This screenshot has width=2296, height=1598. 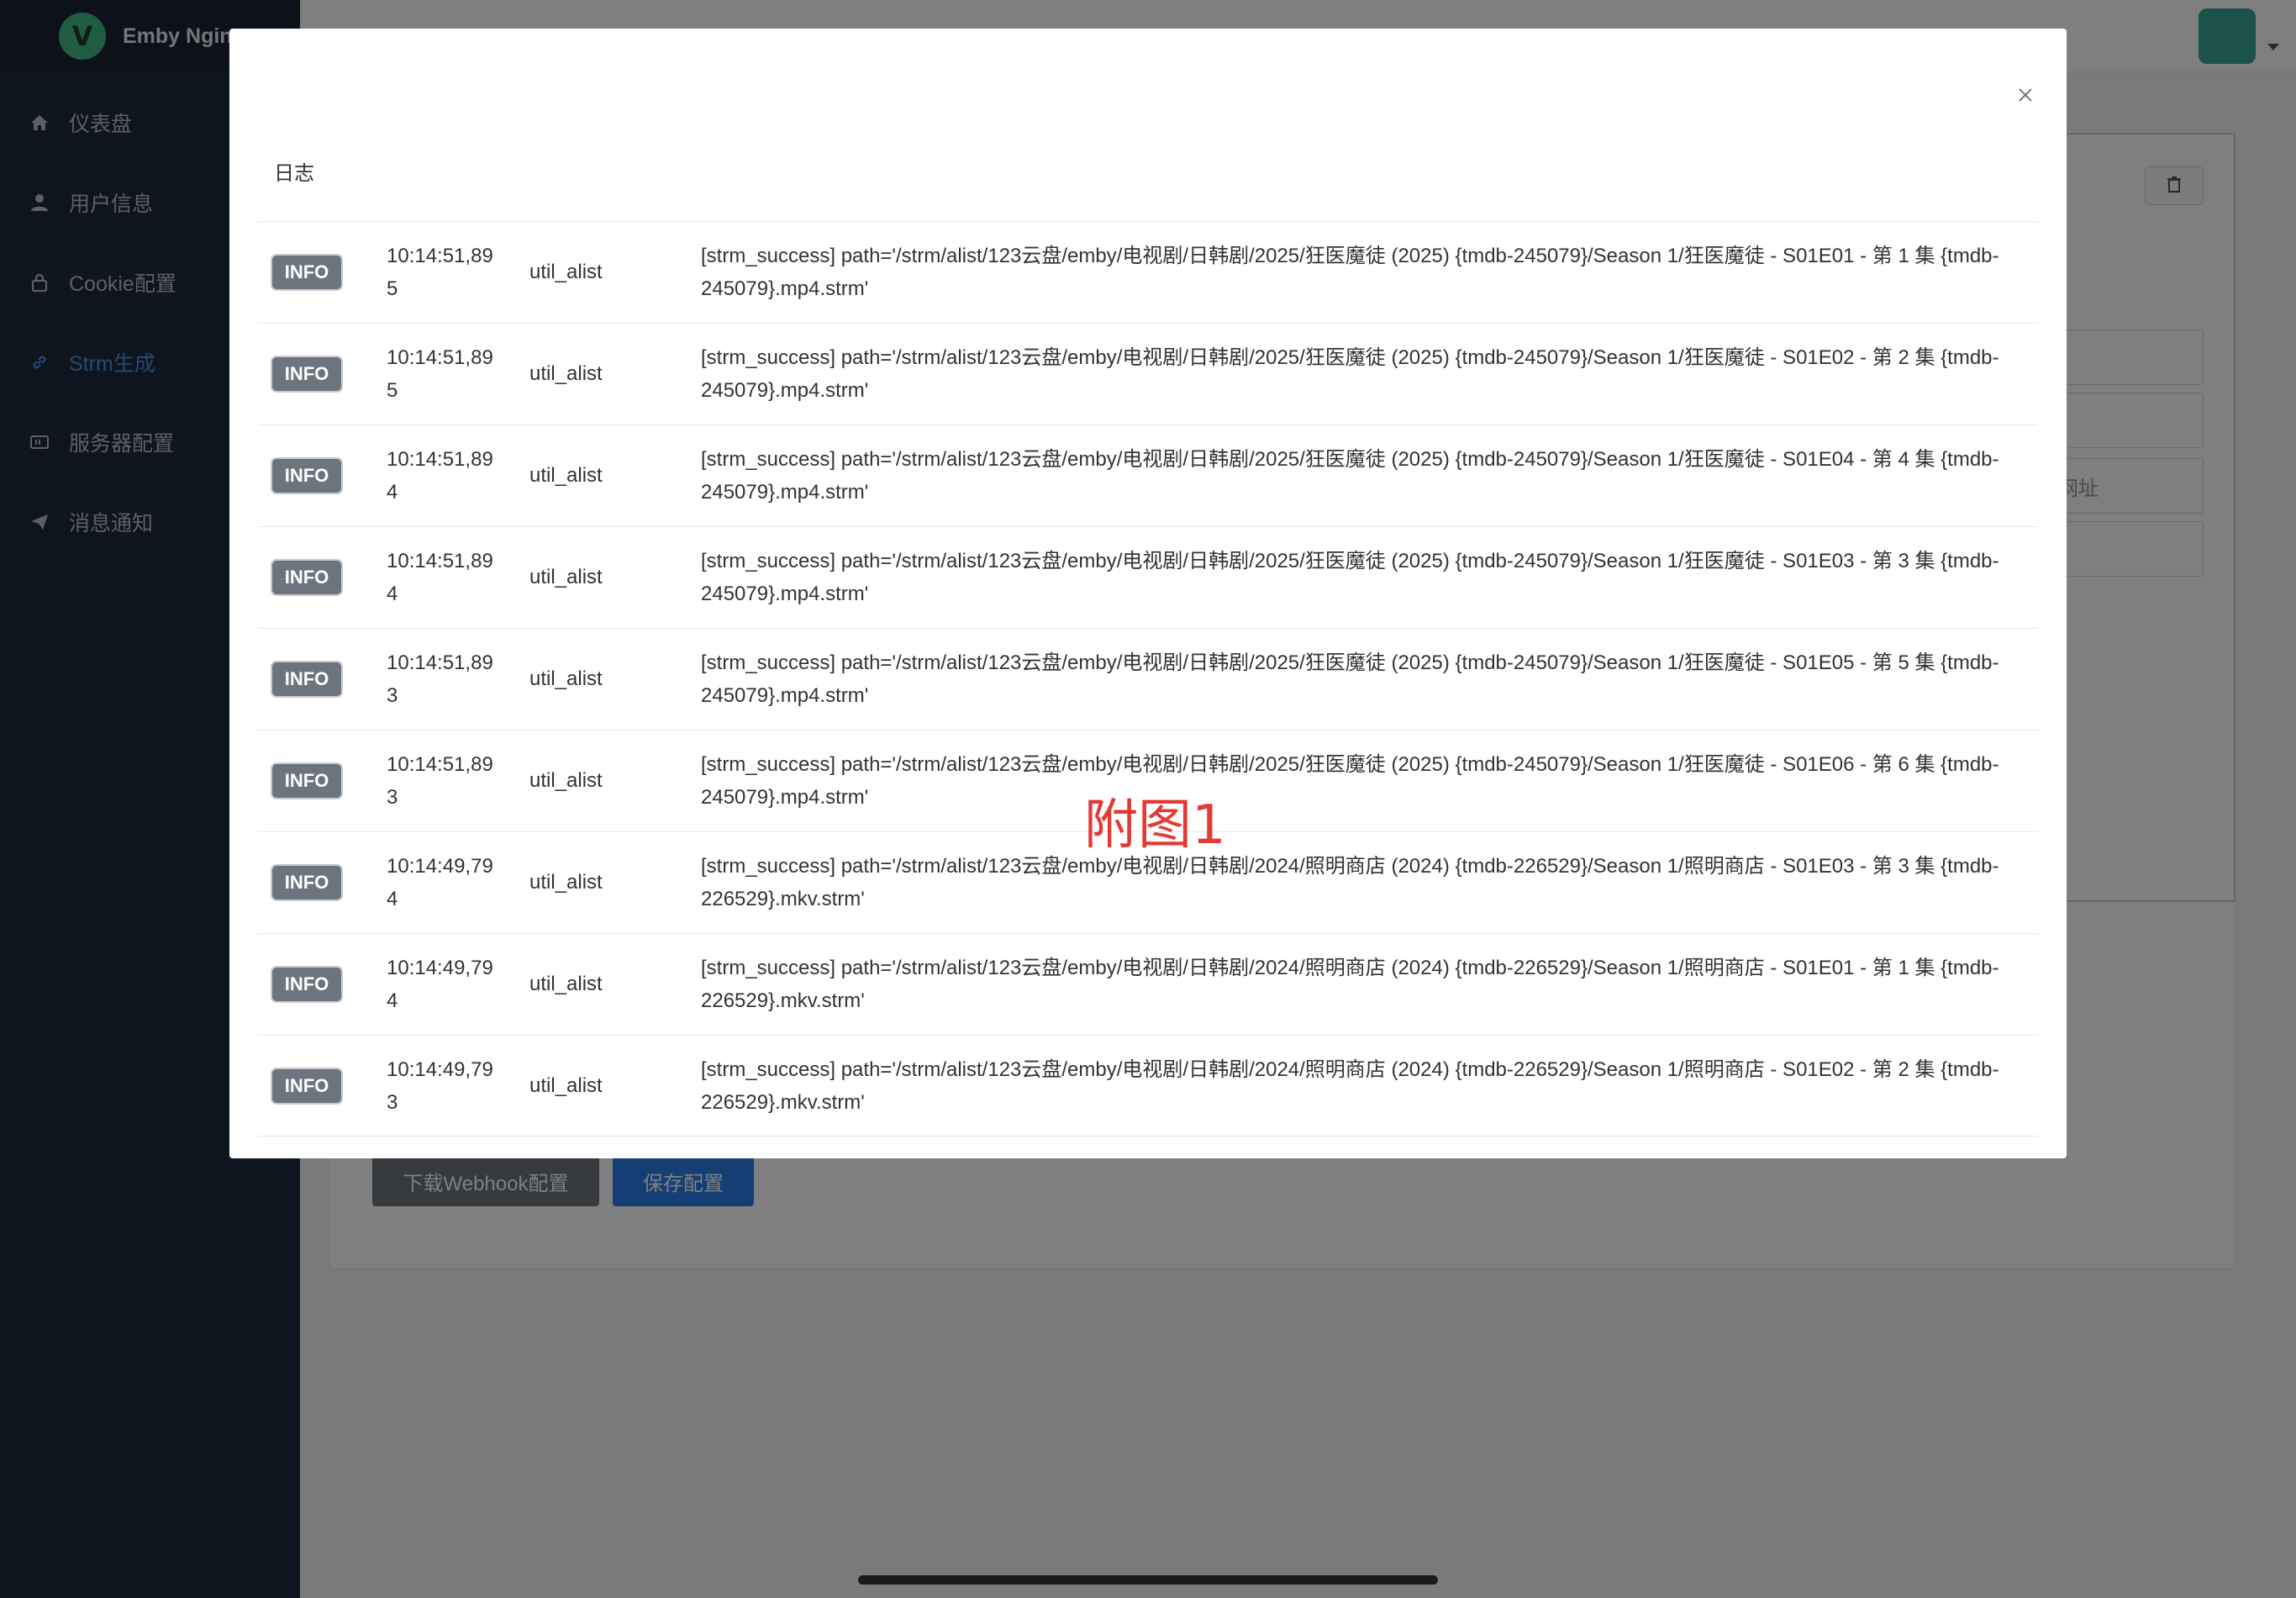 What do you see at coordinates (440, 1085) in the screenshot?
I see `log-time: 10:14:49,793` at bounding box center [440, 1085].